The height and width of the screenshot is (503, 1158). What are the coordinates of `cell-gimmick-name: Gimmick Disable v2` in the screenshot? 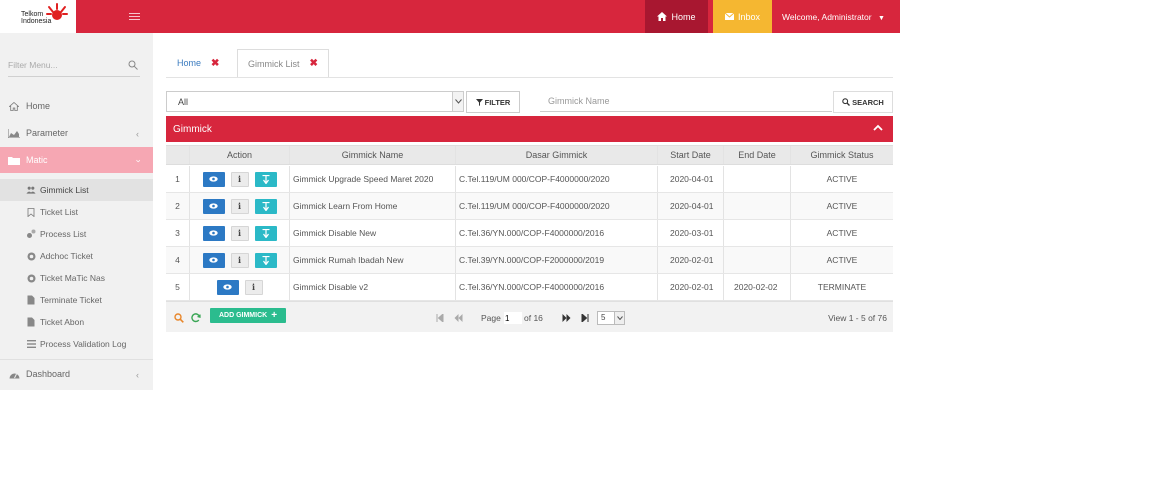 It's located at (373, 287).